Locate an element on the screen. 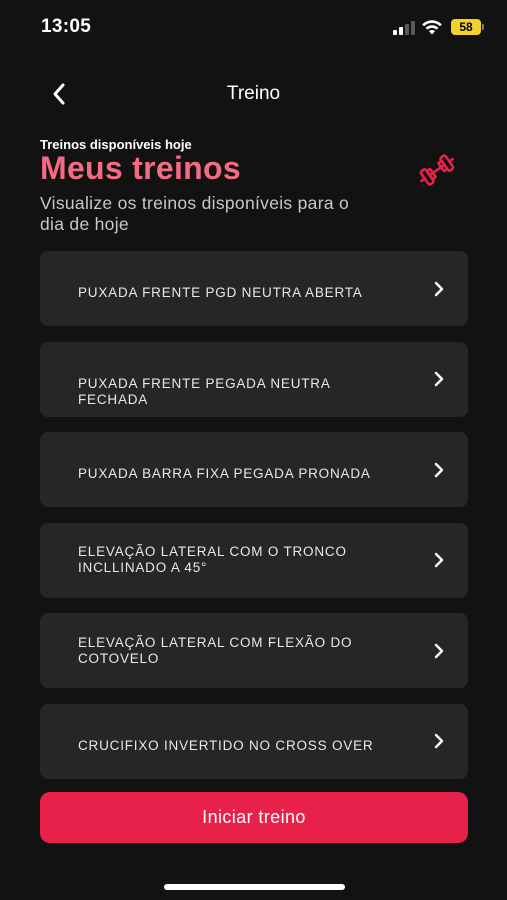 The image size is (507, 900). workout-item: PUXADA FRENTE PGD NEUTRA ABERTA is located at coordinates (254, 288).